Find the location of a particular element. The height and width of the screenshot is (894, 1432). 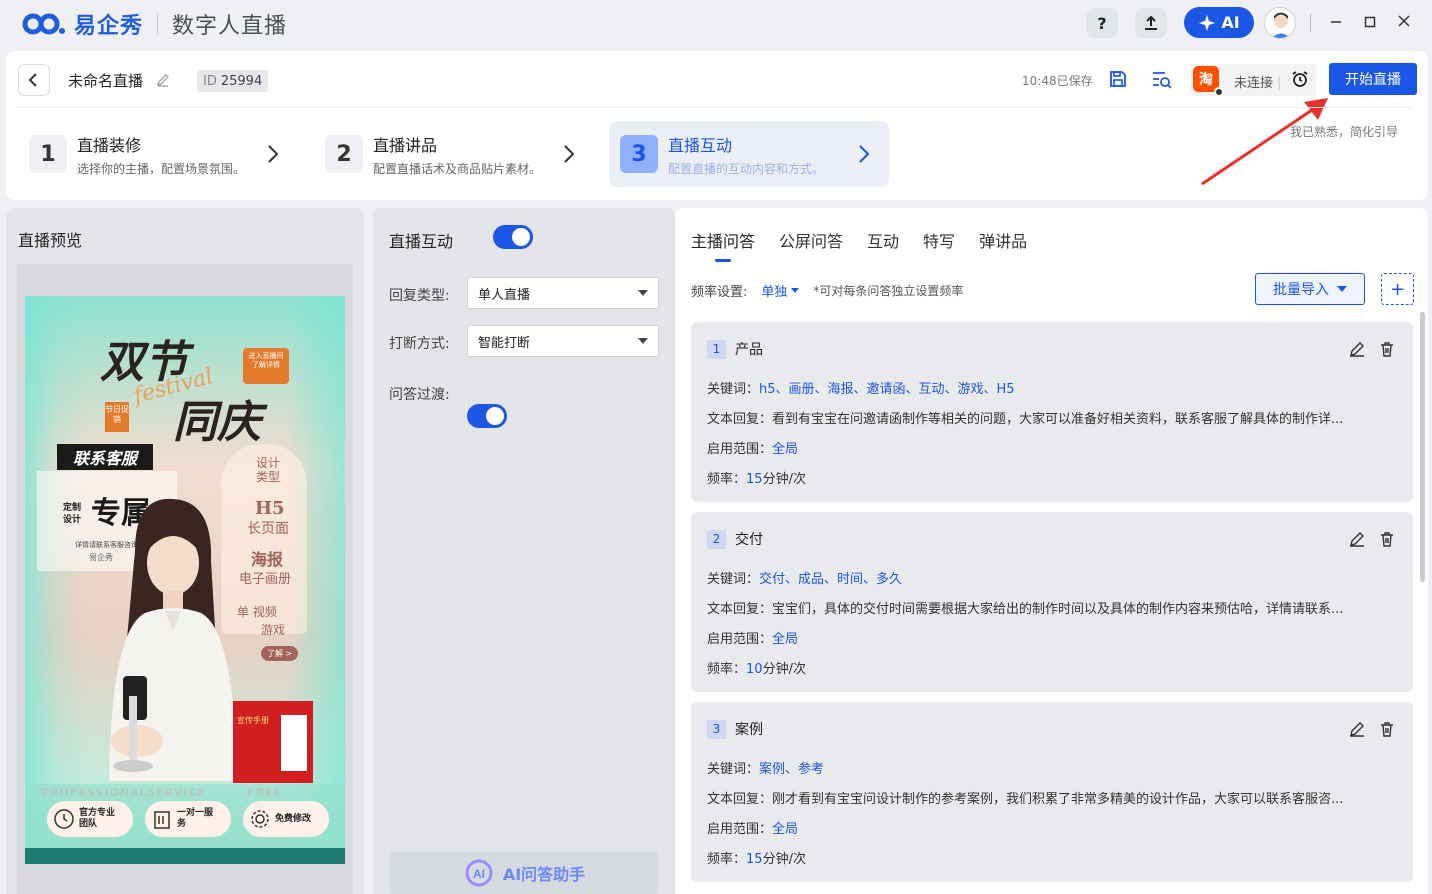

minimize-button is located at coordinates (1336, 24).